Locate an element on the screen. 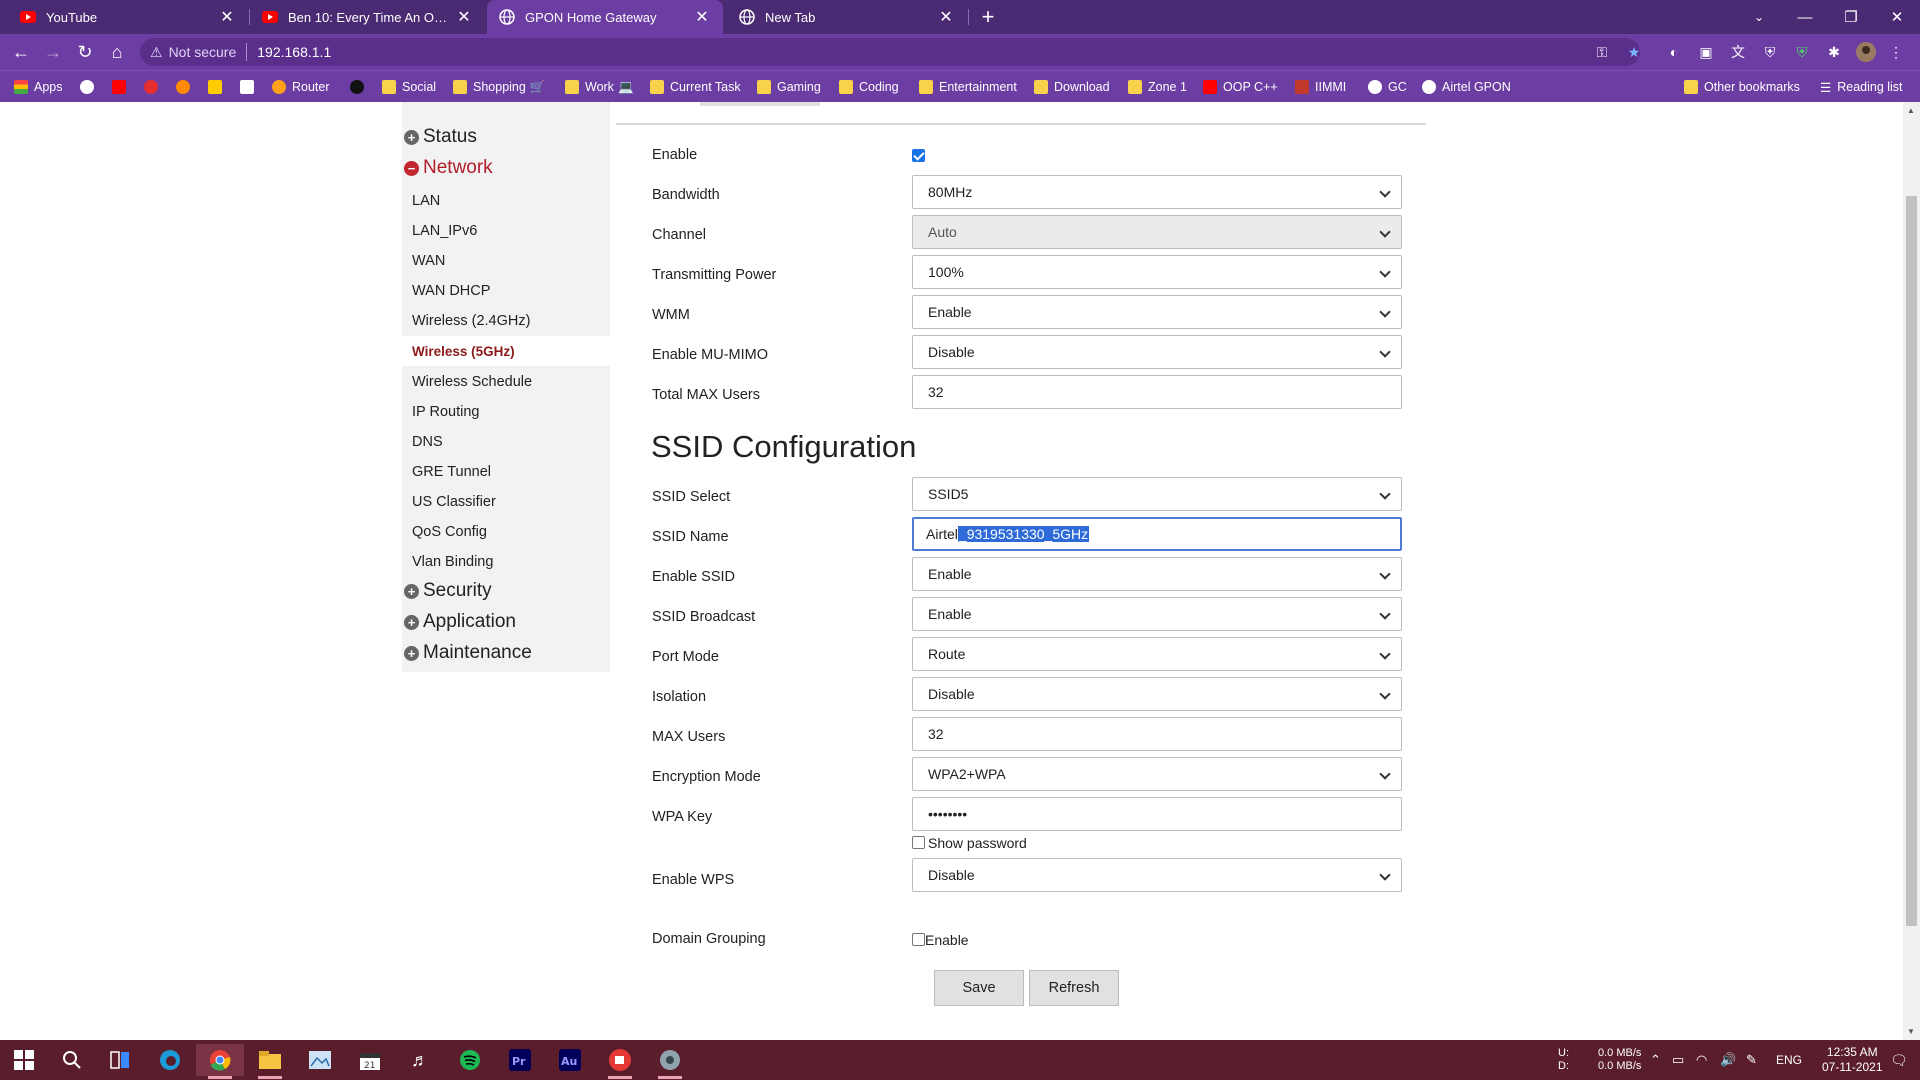  settings-gear-icon is located at coordinates (670, 1061).